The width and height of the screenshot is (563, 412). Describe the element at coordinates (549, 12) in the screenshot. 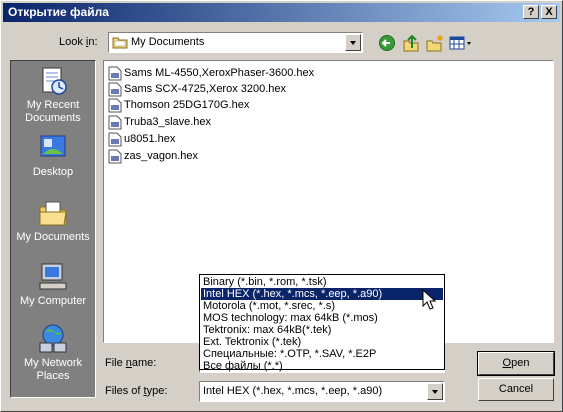

I see `close-button: X` at that location.